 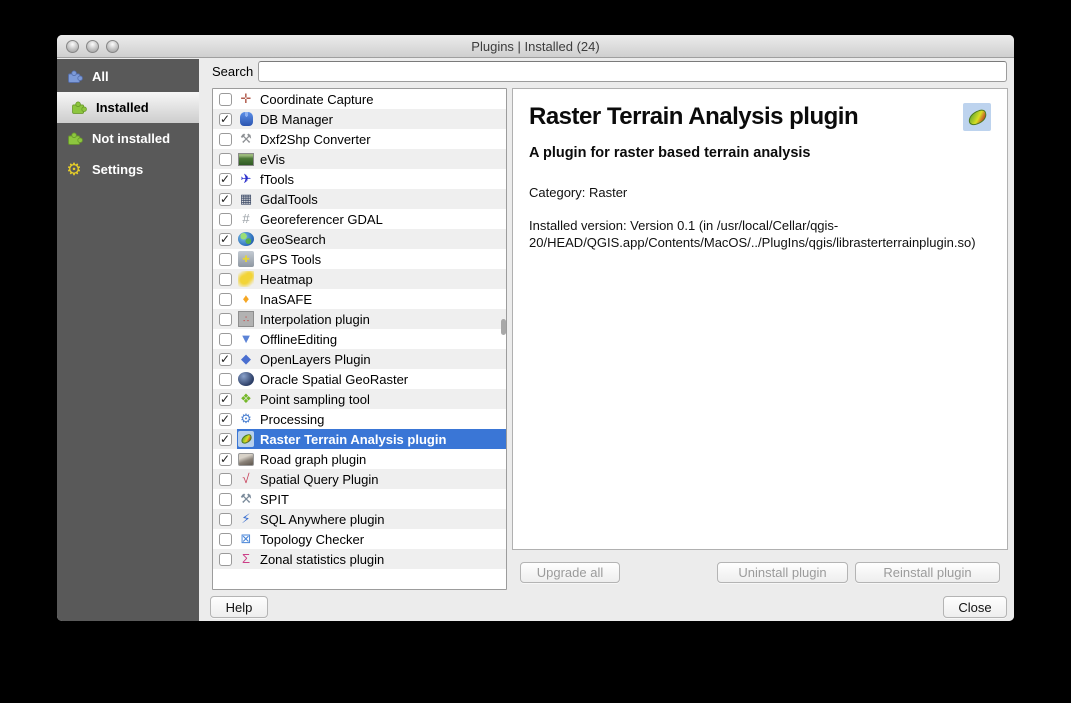 What do you see at coordinates (246, 498) in the screenshot?
I see `spit-icon: ⚒` at bounding box center [246, 498].